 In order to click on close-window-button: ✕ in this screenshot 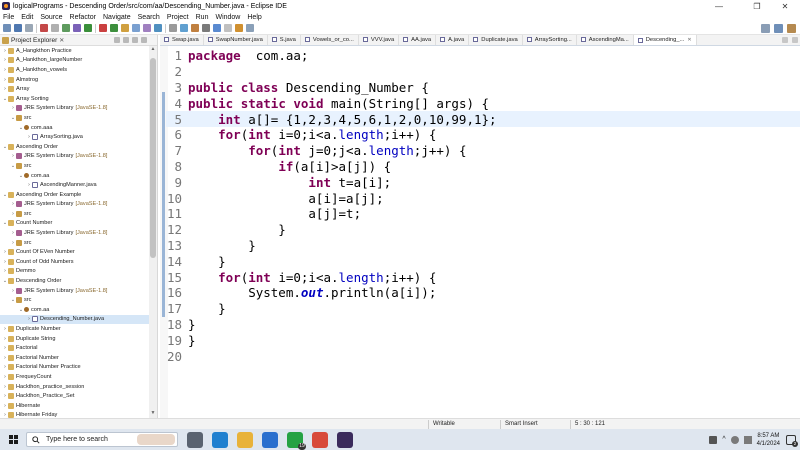, I will do `click(785, 6)`.